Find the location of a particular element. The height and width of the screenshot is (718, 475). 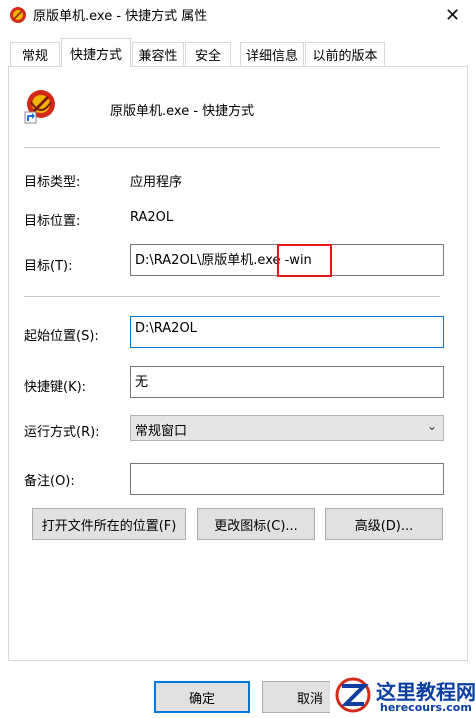

target-input-value: D:\RA2OL\原版单机.exe -win is located at coordinates (223, 260).